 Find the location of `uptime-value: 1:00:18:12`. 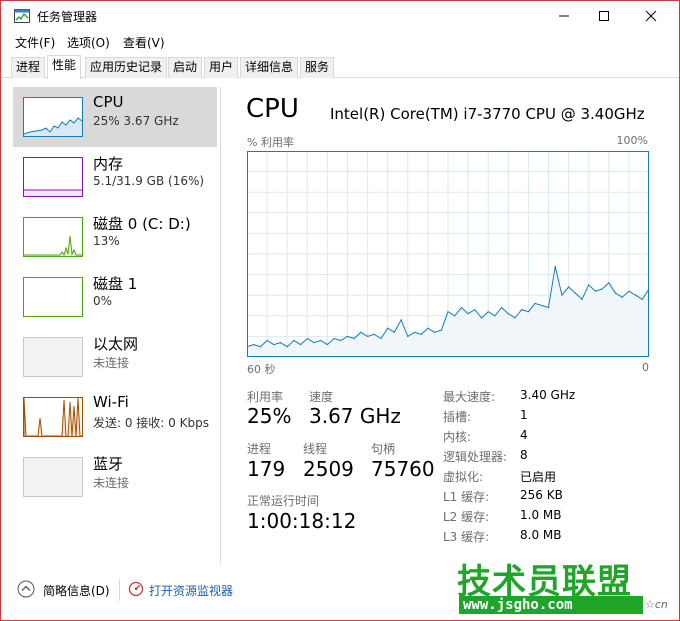

uptime-value: 1:00:18:12 is located at coordinates (302, 521).